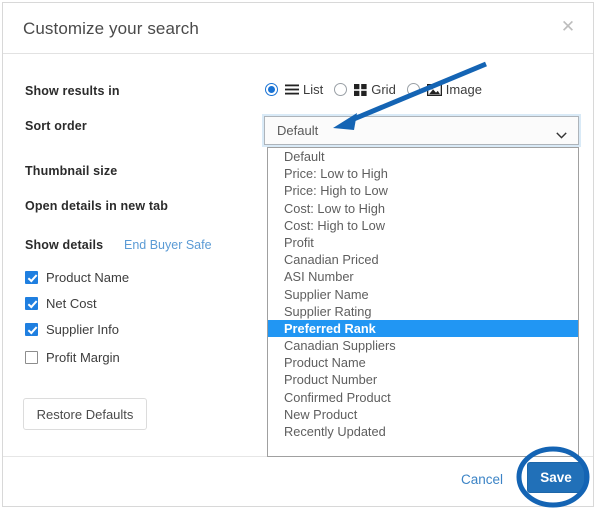  Describe the element at coordinates (71, 303) in the screenshot. I see `checkbox-label-net-cost: Net Cost` at that location.